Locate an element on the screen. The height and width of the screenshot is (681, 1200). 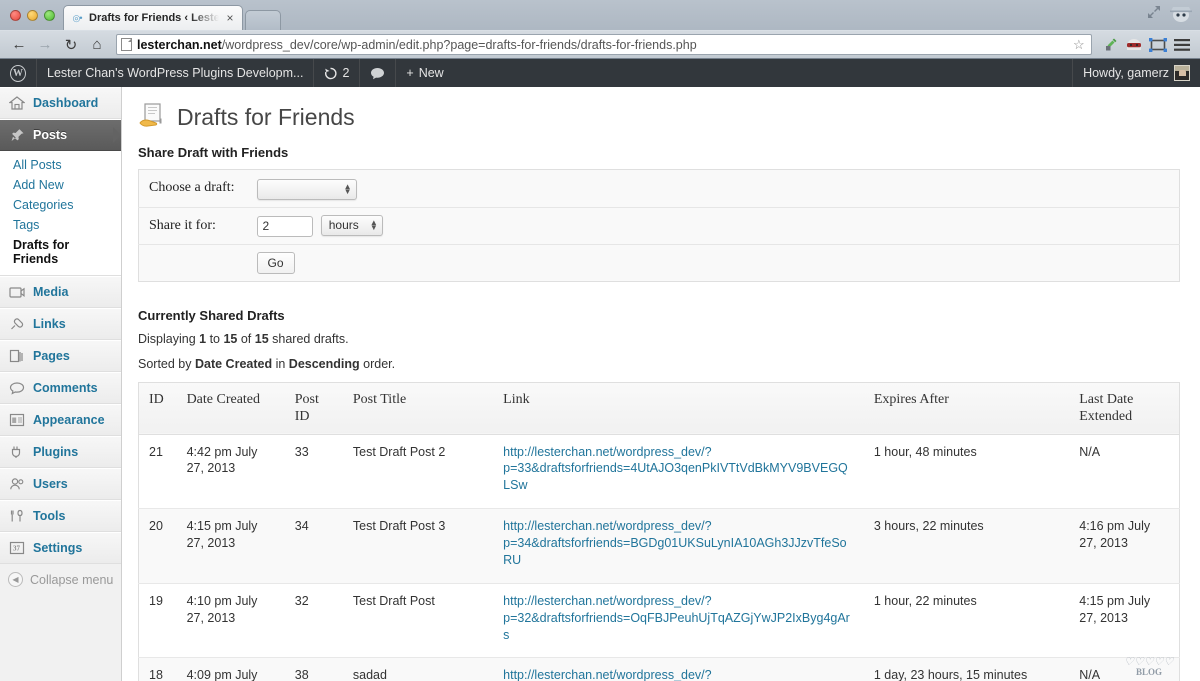
column-header-post-title: Post Title is located at coordinates (418, 408).